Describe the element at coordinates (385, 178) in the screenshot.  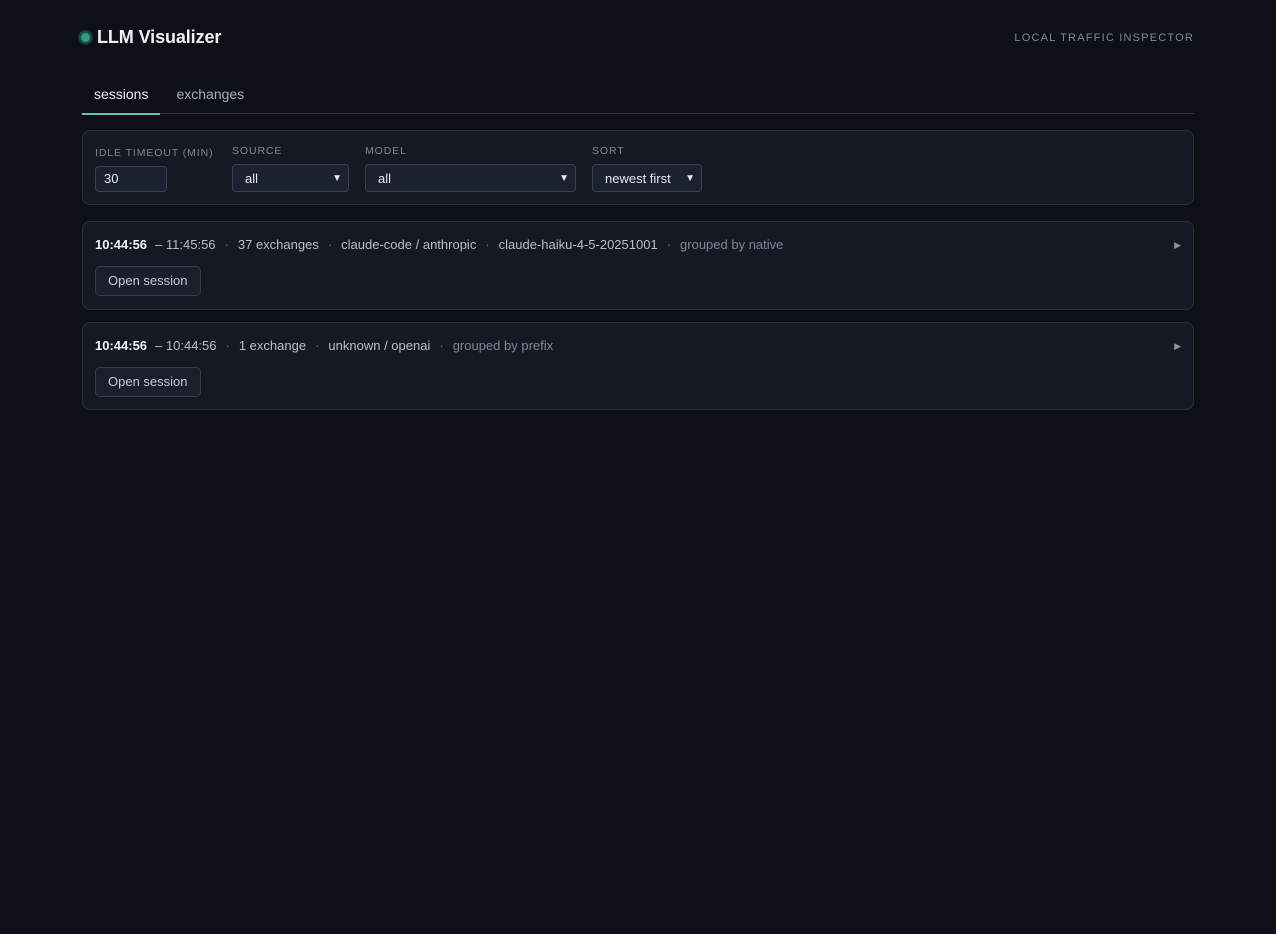
I see `model-select-value: all` at that location.